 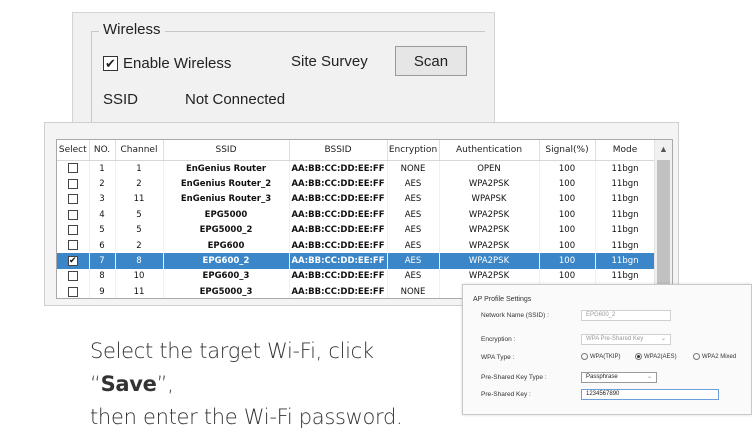 I want to click on table-scrollbar: ▲, so click(x=663, y=219).